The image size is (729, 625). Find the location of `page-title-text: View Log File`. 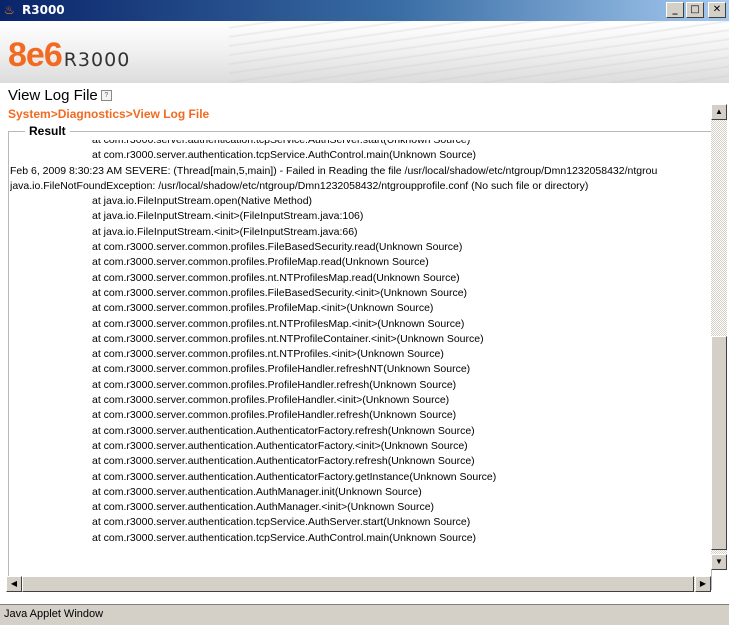

page-title-text: View Log File is located at coordinates (53, 95).